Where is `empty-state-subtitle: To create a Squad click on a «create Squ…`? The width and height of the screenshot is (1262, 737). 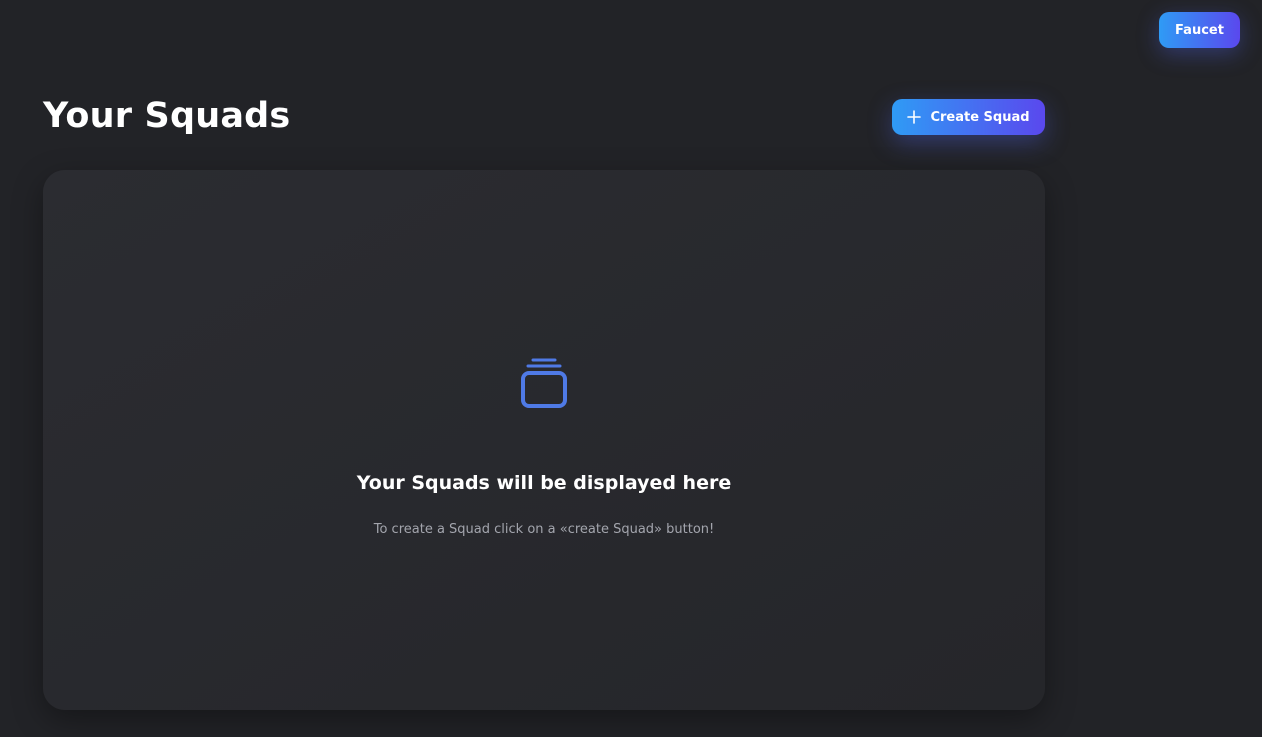 empty-state-subtitle: To create a Squad click on a «create Squ… is located at coordinates (544, 529).